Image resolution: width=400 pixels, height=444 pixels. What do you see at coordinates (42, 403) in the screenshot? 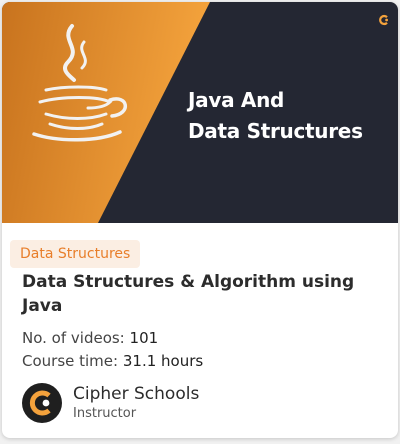
I see `cipher-schools-avatar-icon` at bounding box center [42, 403].